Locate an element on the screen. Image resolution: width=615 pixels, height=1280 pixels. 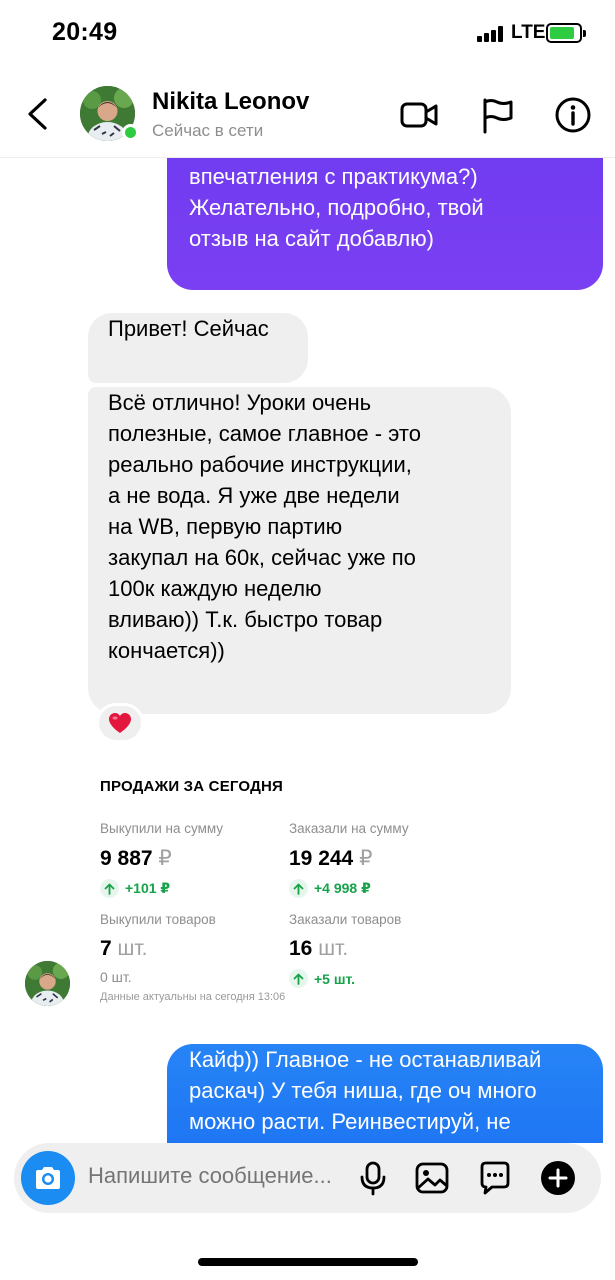
video-camera-icon is located at coordinates (419, 115).